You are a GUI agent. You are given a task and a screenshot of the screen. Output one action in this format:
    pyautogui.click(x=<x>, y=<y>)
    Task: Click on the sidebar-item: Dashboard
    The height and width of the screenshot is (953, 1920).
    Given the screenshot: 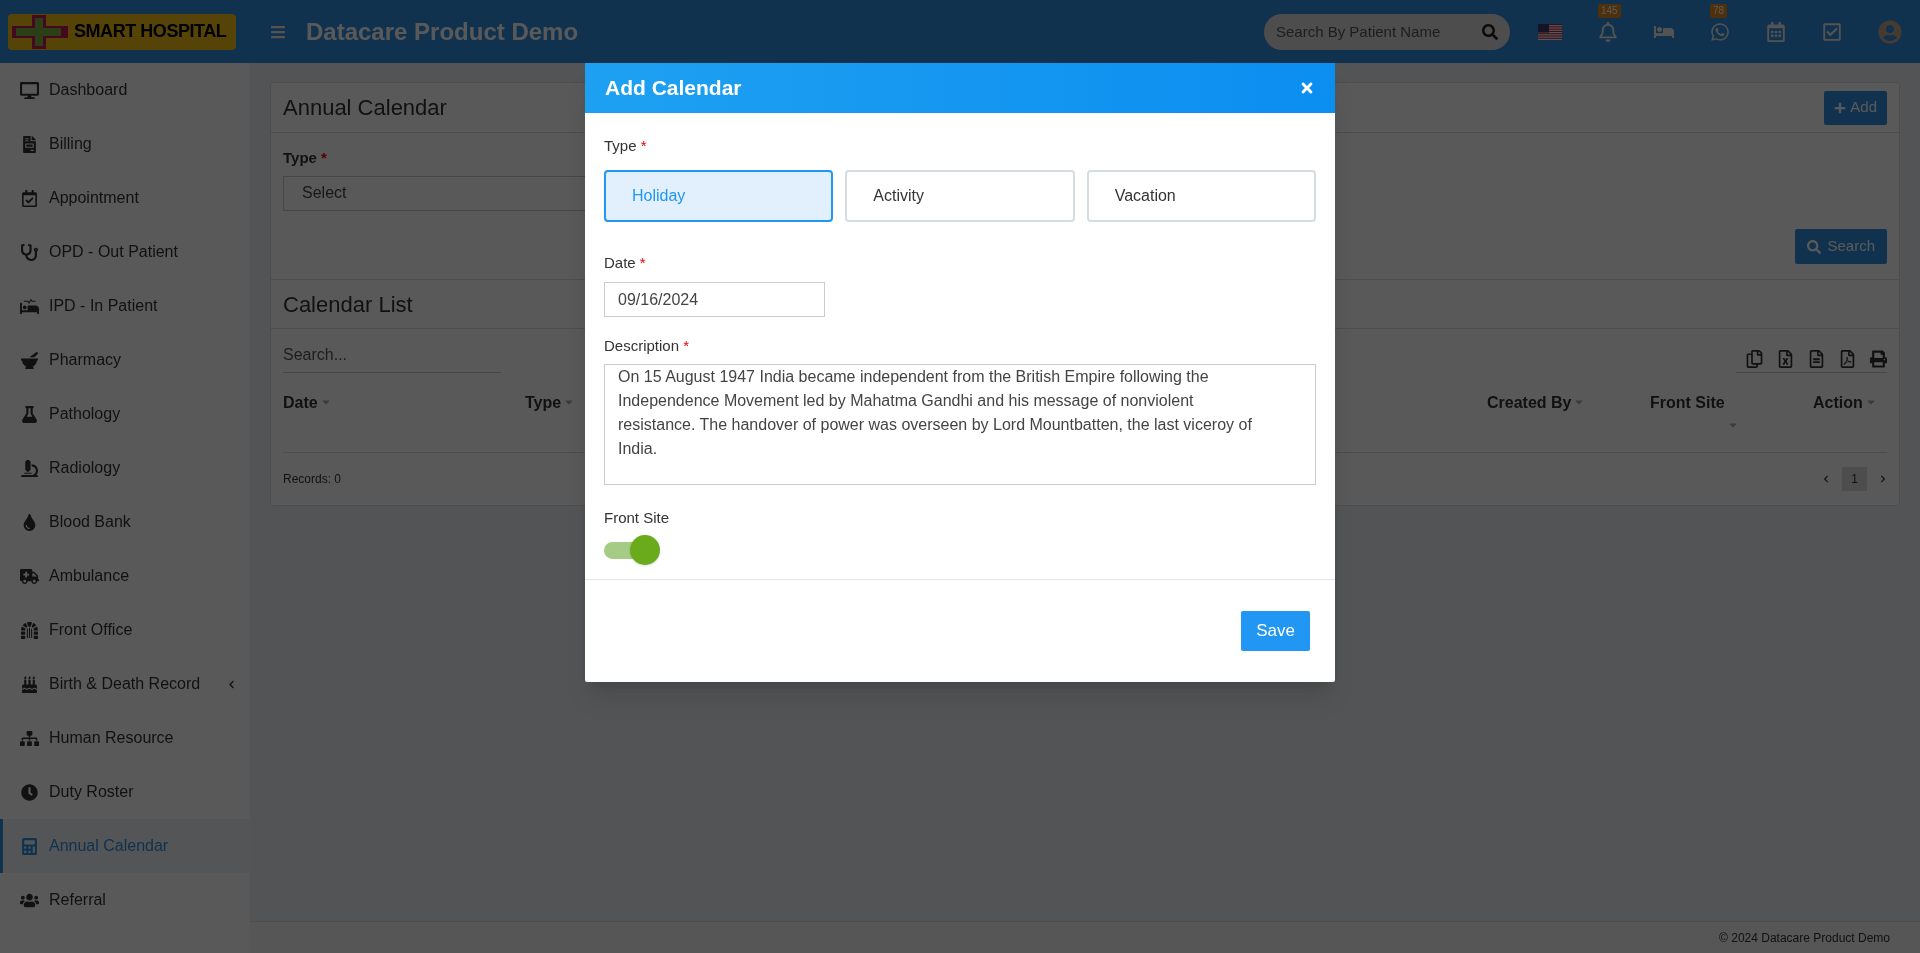 What is the action you would take?
    pyautogui.click(x=125, y=90)
    